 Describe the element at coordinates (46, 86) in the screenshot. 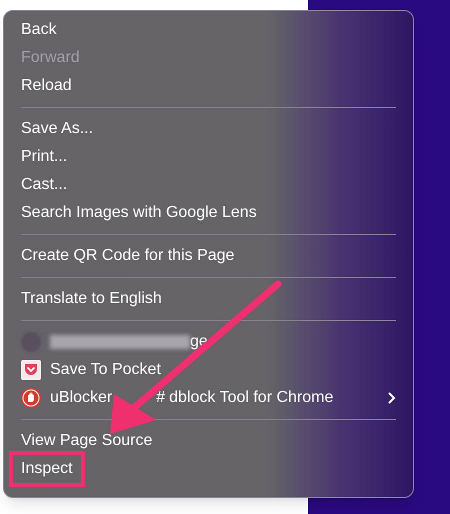

I see `menu-item: Reload` at that location.